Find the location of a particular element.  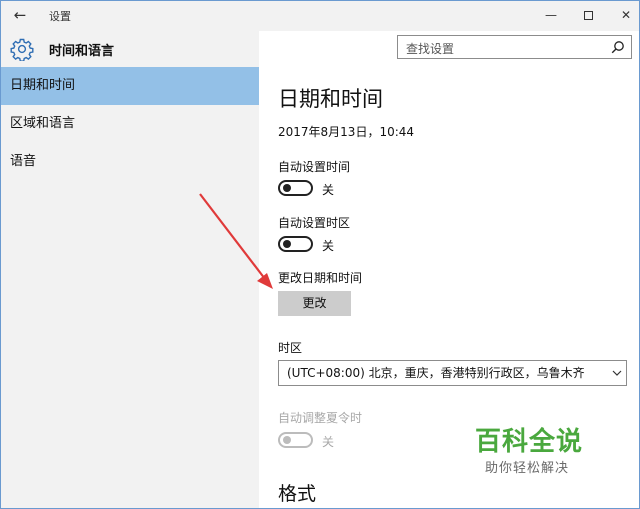

close-icon: ✕ is located at coordinates (626, 15).